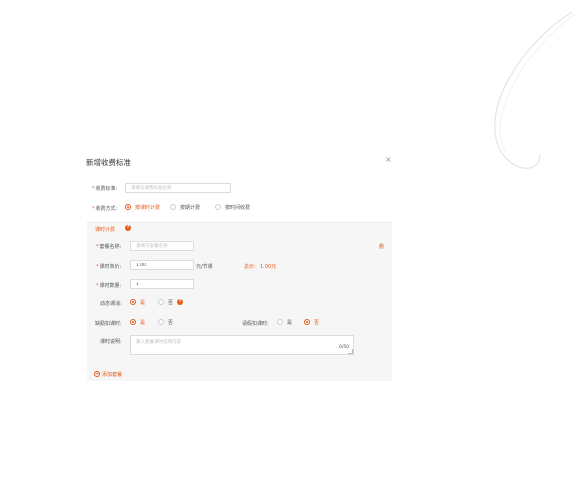 The width and height of the screenshot is (587, 488). What do you see at coordinates (350, 351) in the screenshot?
I see `textarea-resize-handle` at bounding box center [350, 351].